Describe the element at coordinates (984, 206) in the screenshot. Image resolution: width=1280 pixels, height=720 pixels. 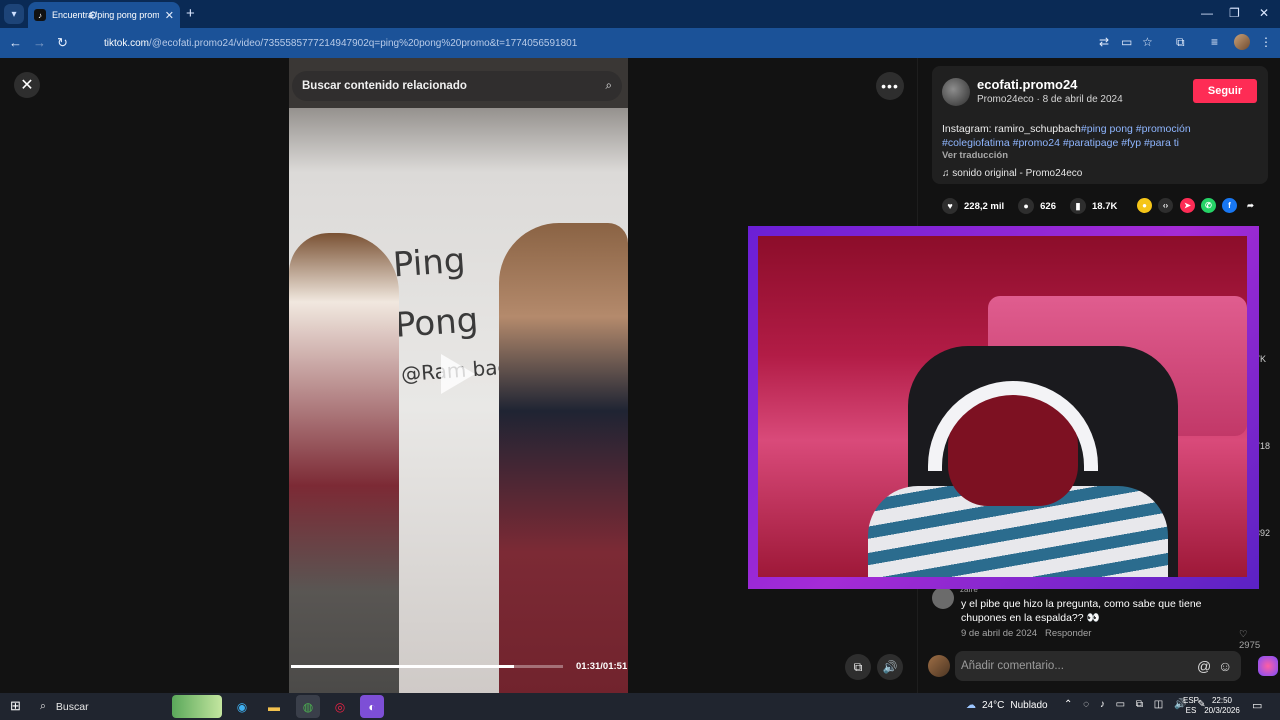
I see `like-count: 228,2 mil` at that location.